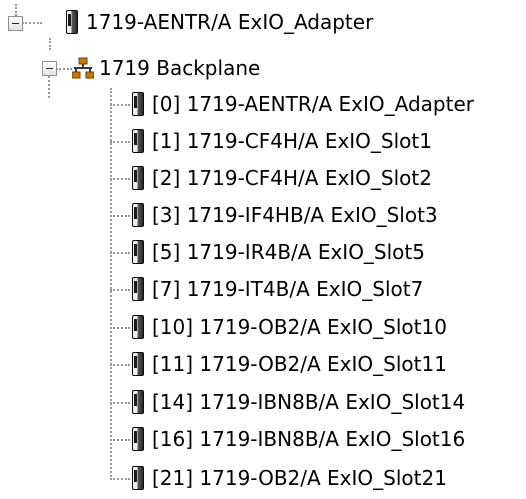 The image size is (526, 499). Describe the element at coordinates (309, 439) in the screenshot. I see `tree-node-label: [16] 1719-IBN8B/A ExIO_Slot16` at that location.